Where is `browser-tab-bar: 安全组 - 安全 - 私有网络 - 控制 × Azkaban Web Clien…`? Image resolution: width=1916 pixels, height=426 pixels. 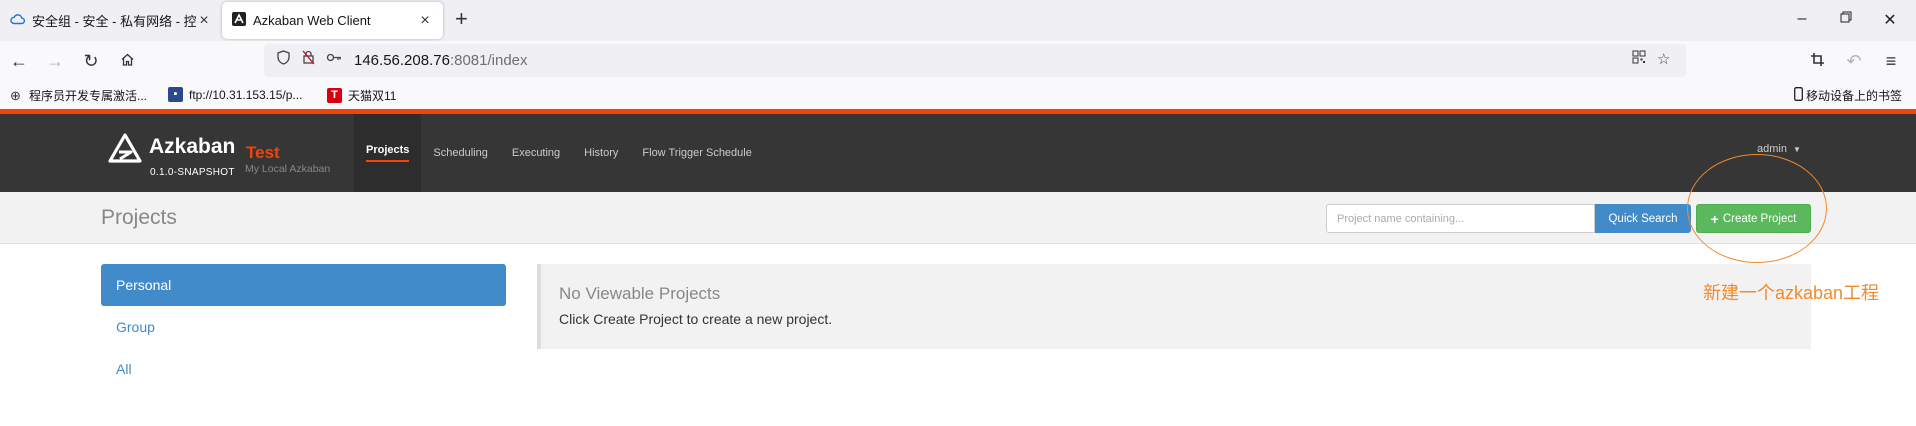 browser-tab-bar: 安全组 - 安全 - 私有网络 - 控制 × Azkaban Web Clien… is located at coordinates (958, 20).